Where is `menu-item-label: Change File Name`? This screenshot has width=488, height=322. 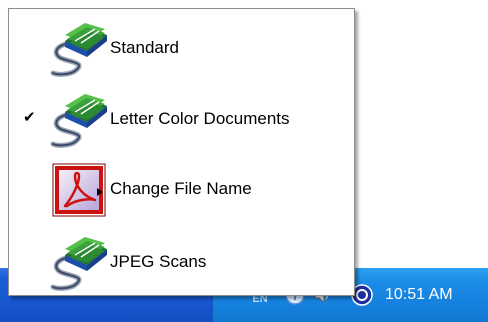 menu-item-label: Change File Name is located at coordinates (181, 188).